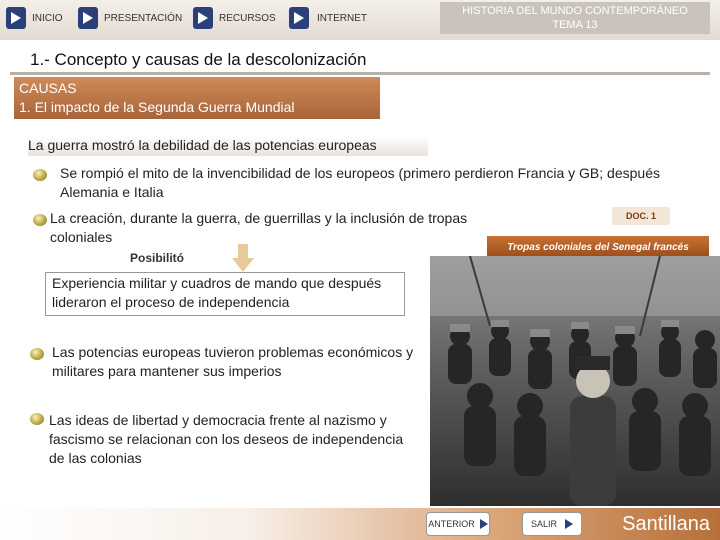 The image size is (720, 540). Describe the element at coordinates (598, 247) in the screenshot. I see `photo-caption: Tropas coloniales del Senegal francés` at that location.